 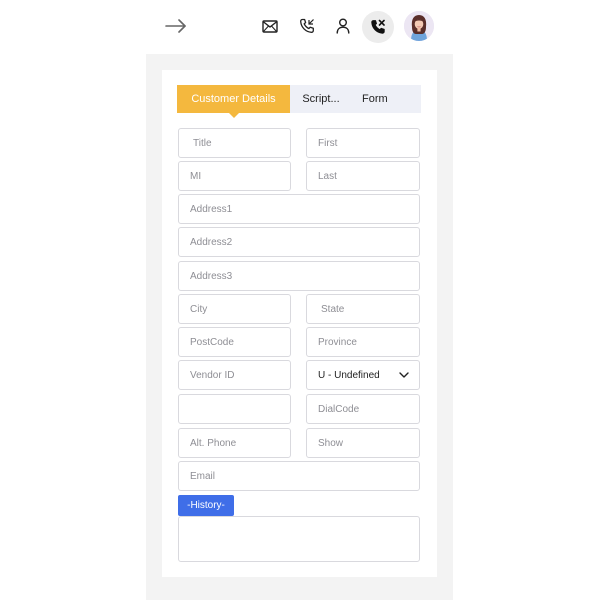 I want to click on first-name-placeholder: First, so click(x=328, y=143).